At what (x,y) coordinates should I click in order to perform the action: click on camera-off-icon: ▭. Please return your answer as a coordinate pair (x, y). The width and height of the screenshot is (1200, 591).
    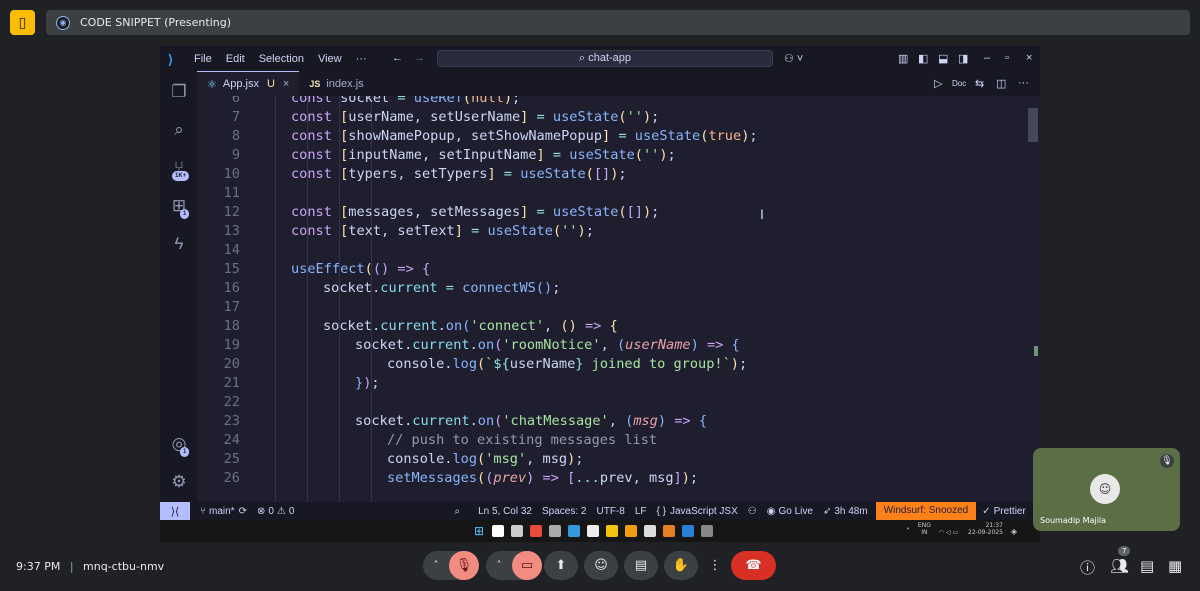
    Looking at the image, I should click on (527, 565).